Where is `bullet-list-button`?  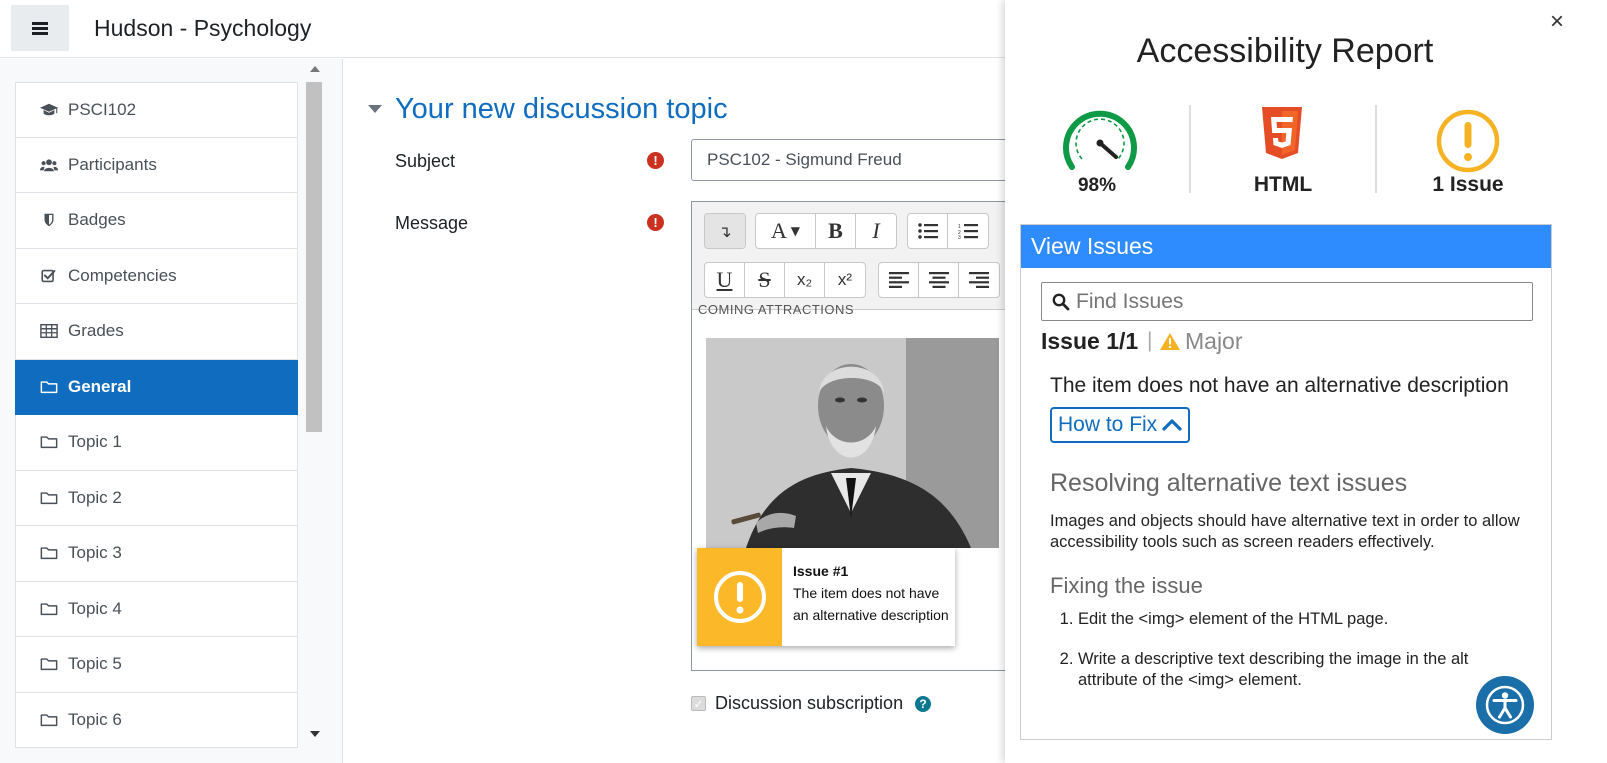 bullet-list-button is located at coordinates (928, 231).